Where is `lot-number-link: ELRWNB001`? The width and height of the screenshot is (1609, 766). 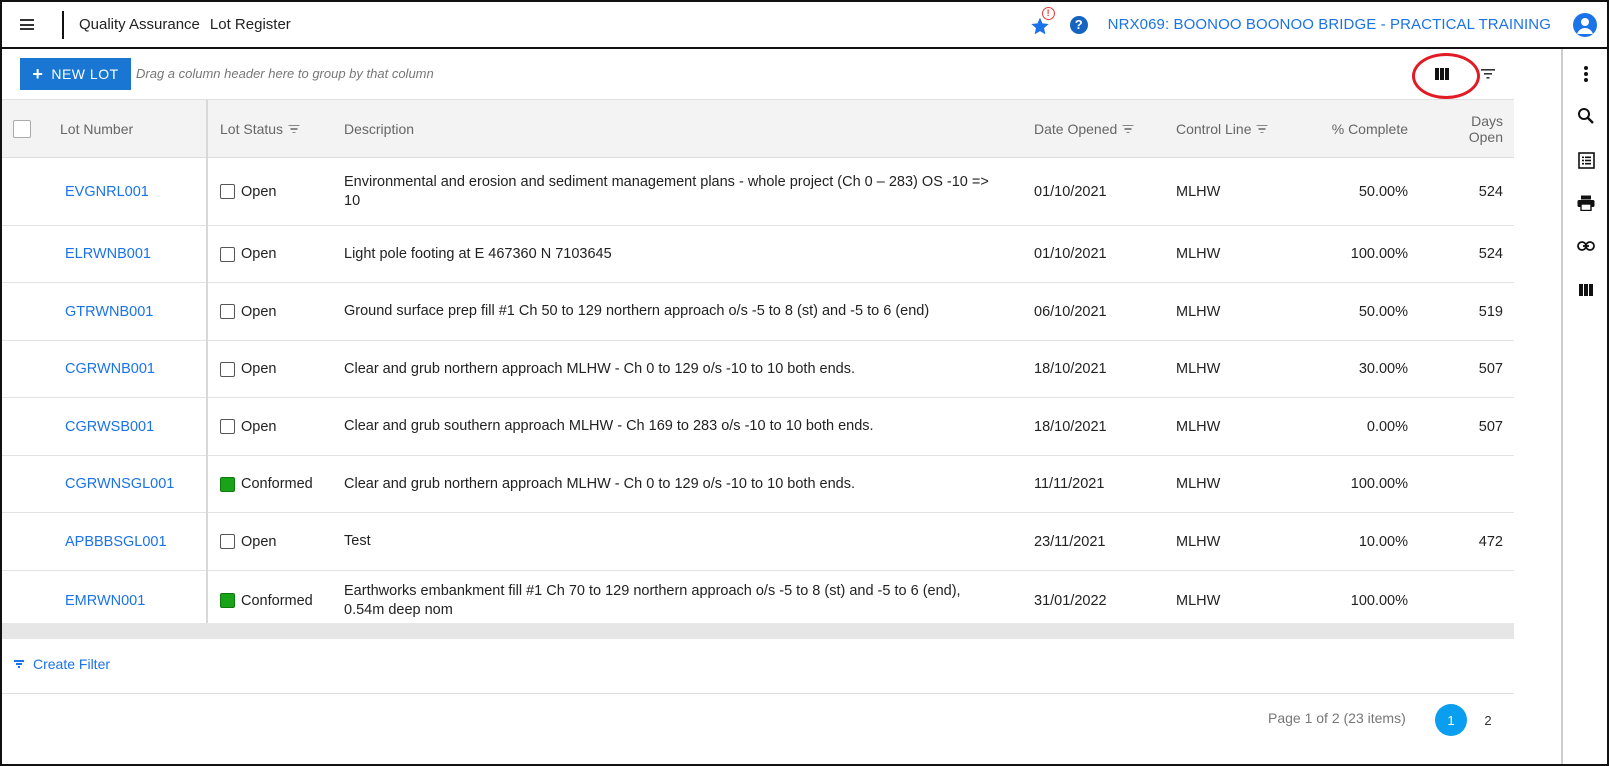 lot-number-link: ELRWNB001 is located at coordinates (135, 254).